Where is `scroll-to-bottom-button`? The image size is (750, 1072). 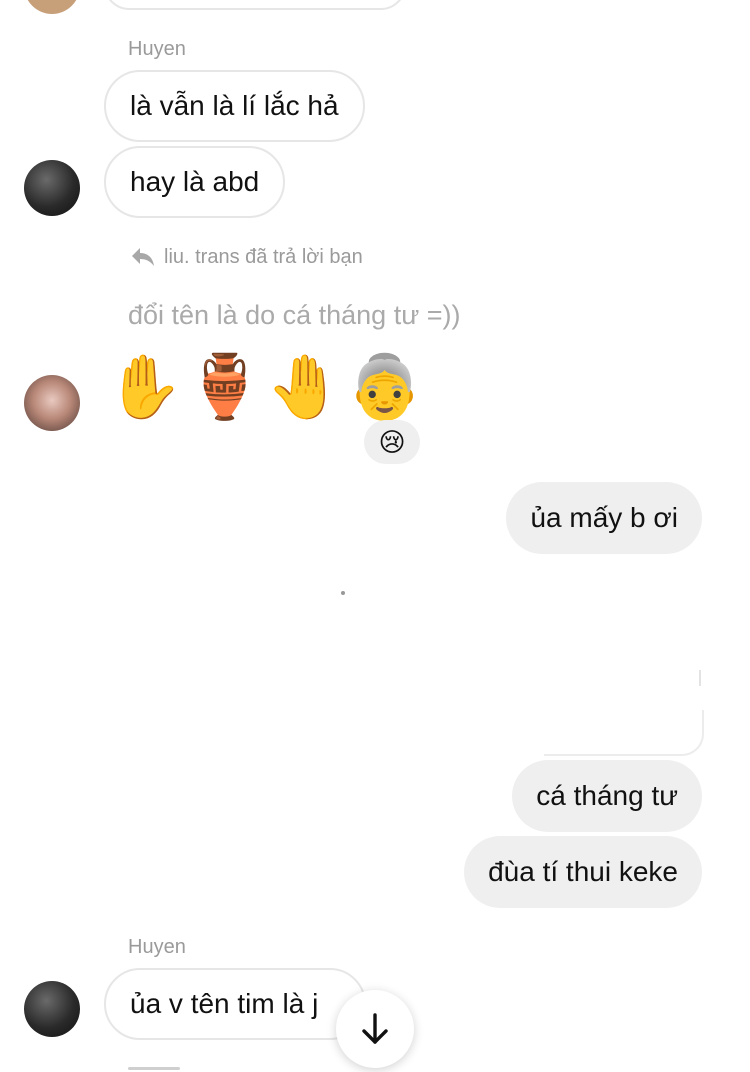
scroll-to-bottom-button is located at coordinates (375, 1029).